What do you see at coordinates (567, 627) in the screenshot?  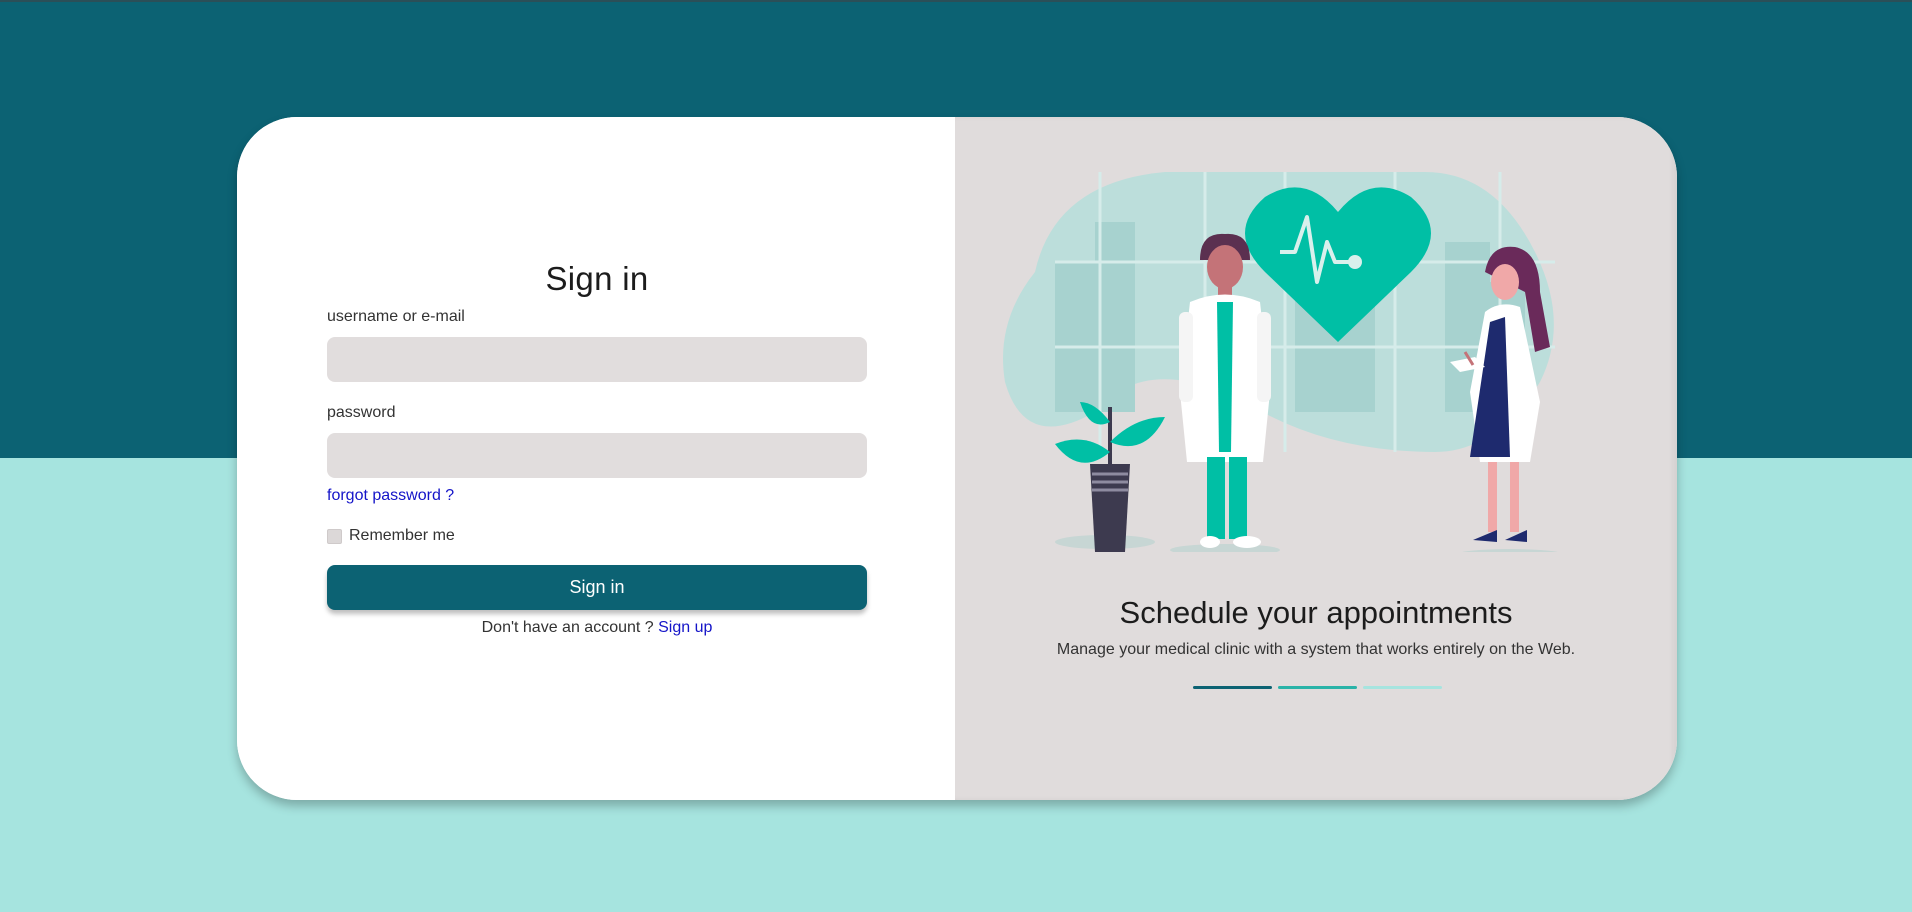 I see `signup-prompt: Don't have an account ?` at bounding box center [567, 627].